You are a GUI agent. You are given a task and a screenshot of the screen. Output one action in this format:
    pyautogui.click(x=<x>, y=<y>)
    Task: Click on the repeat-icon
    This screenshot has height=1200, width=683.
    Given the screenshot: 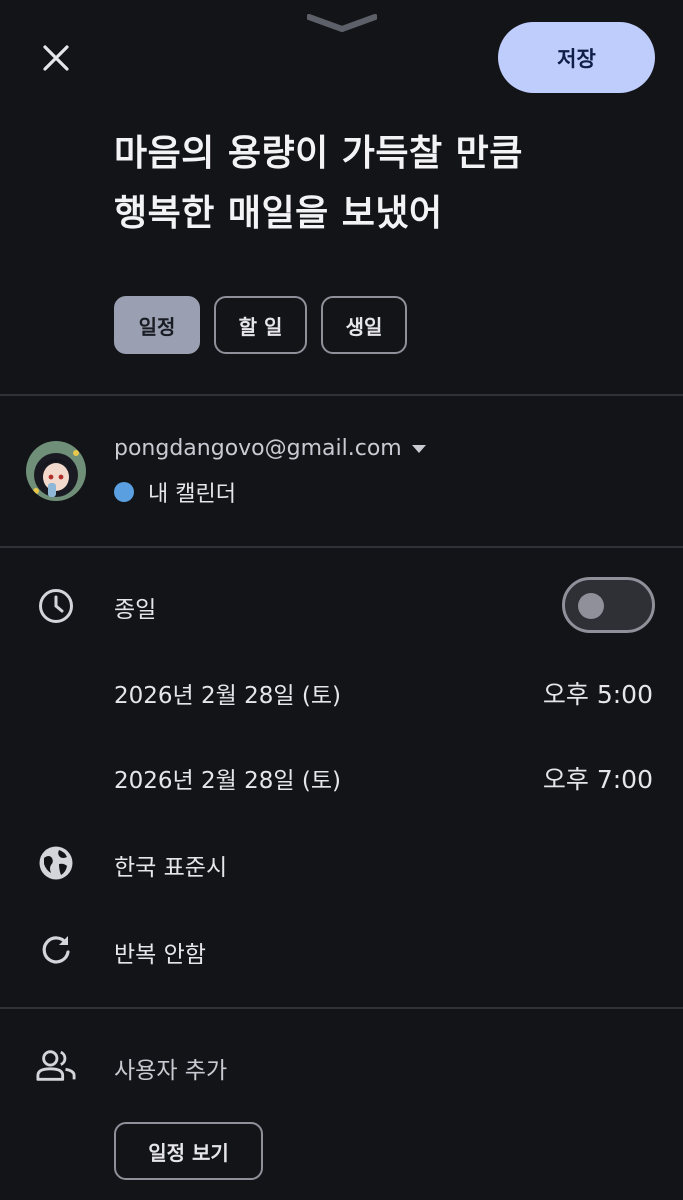 What is the action you would take?
    pyautogui.click(x=56, y=950)
    